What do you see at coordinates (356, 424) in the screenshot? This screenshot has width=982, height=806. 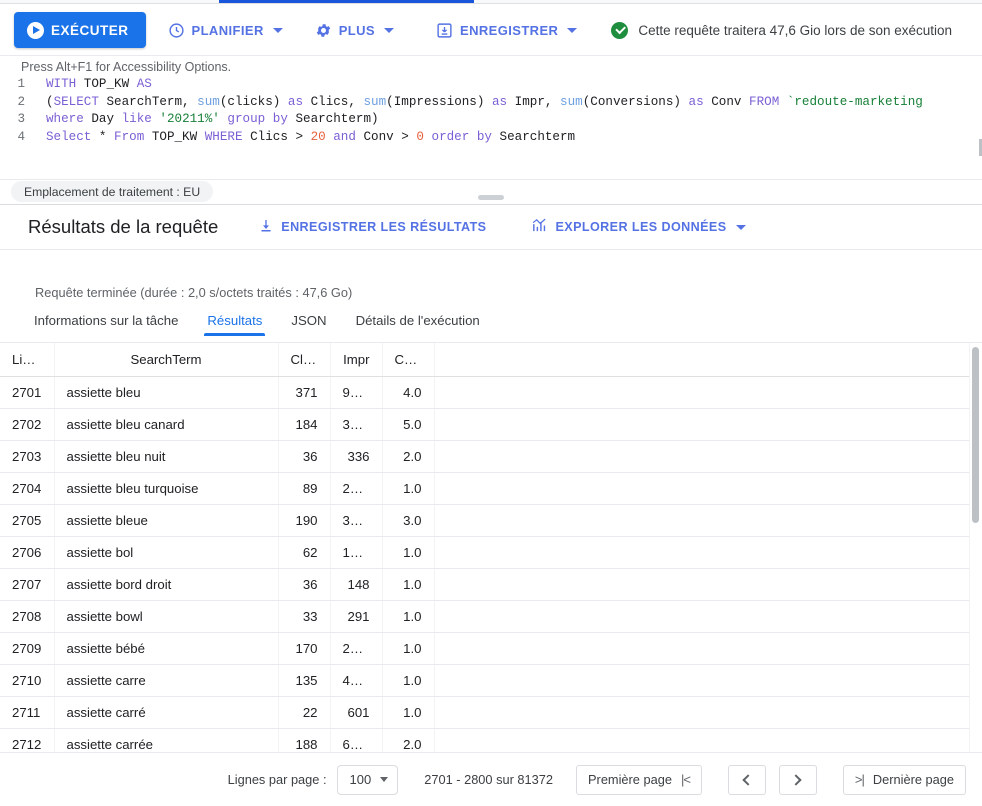 I see `cell-impr: 3290` at bounding box center [356, 424].